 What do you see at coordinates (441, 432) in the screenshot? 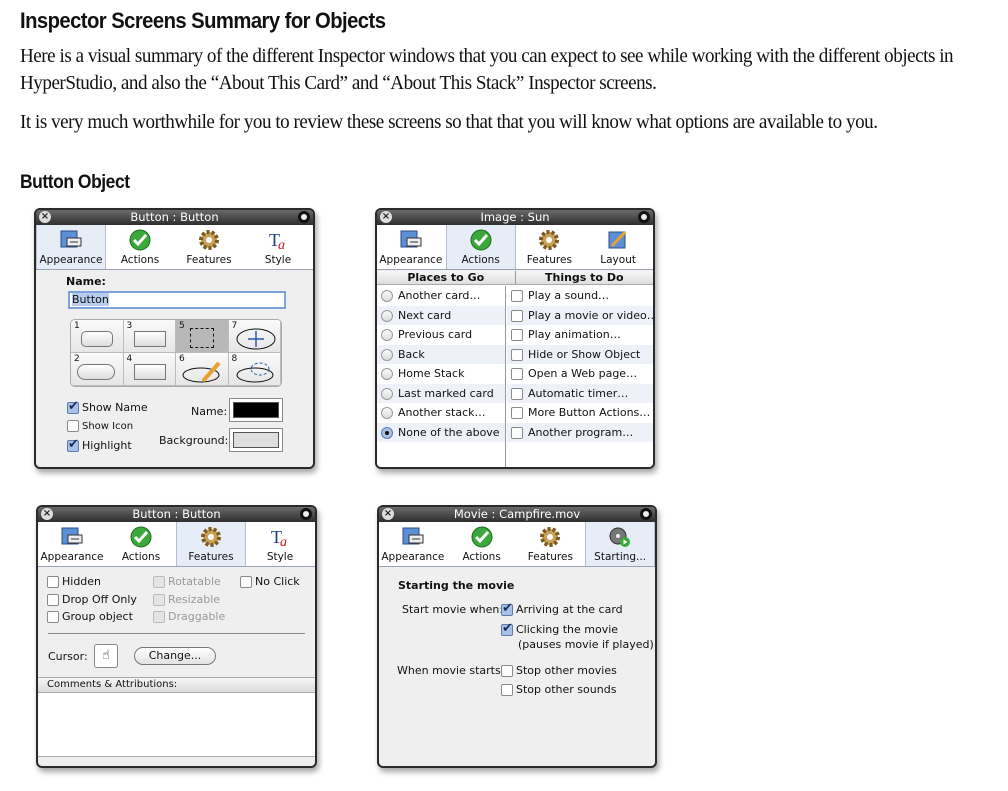
I see `place-option: None of the above` at bounding box center [441, 432].